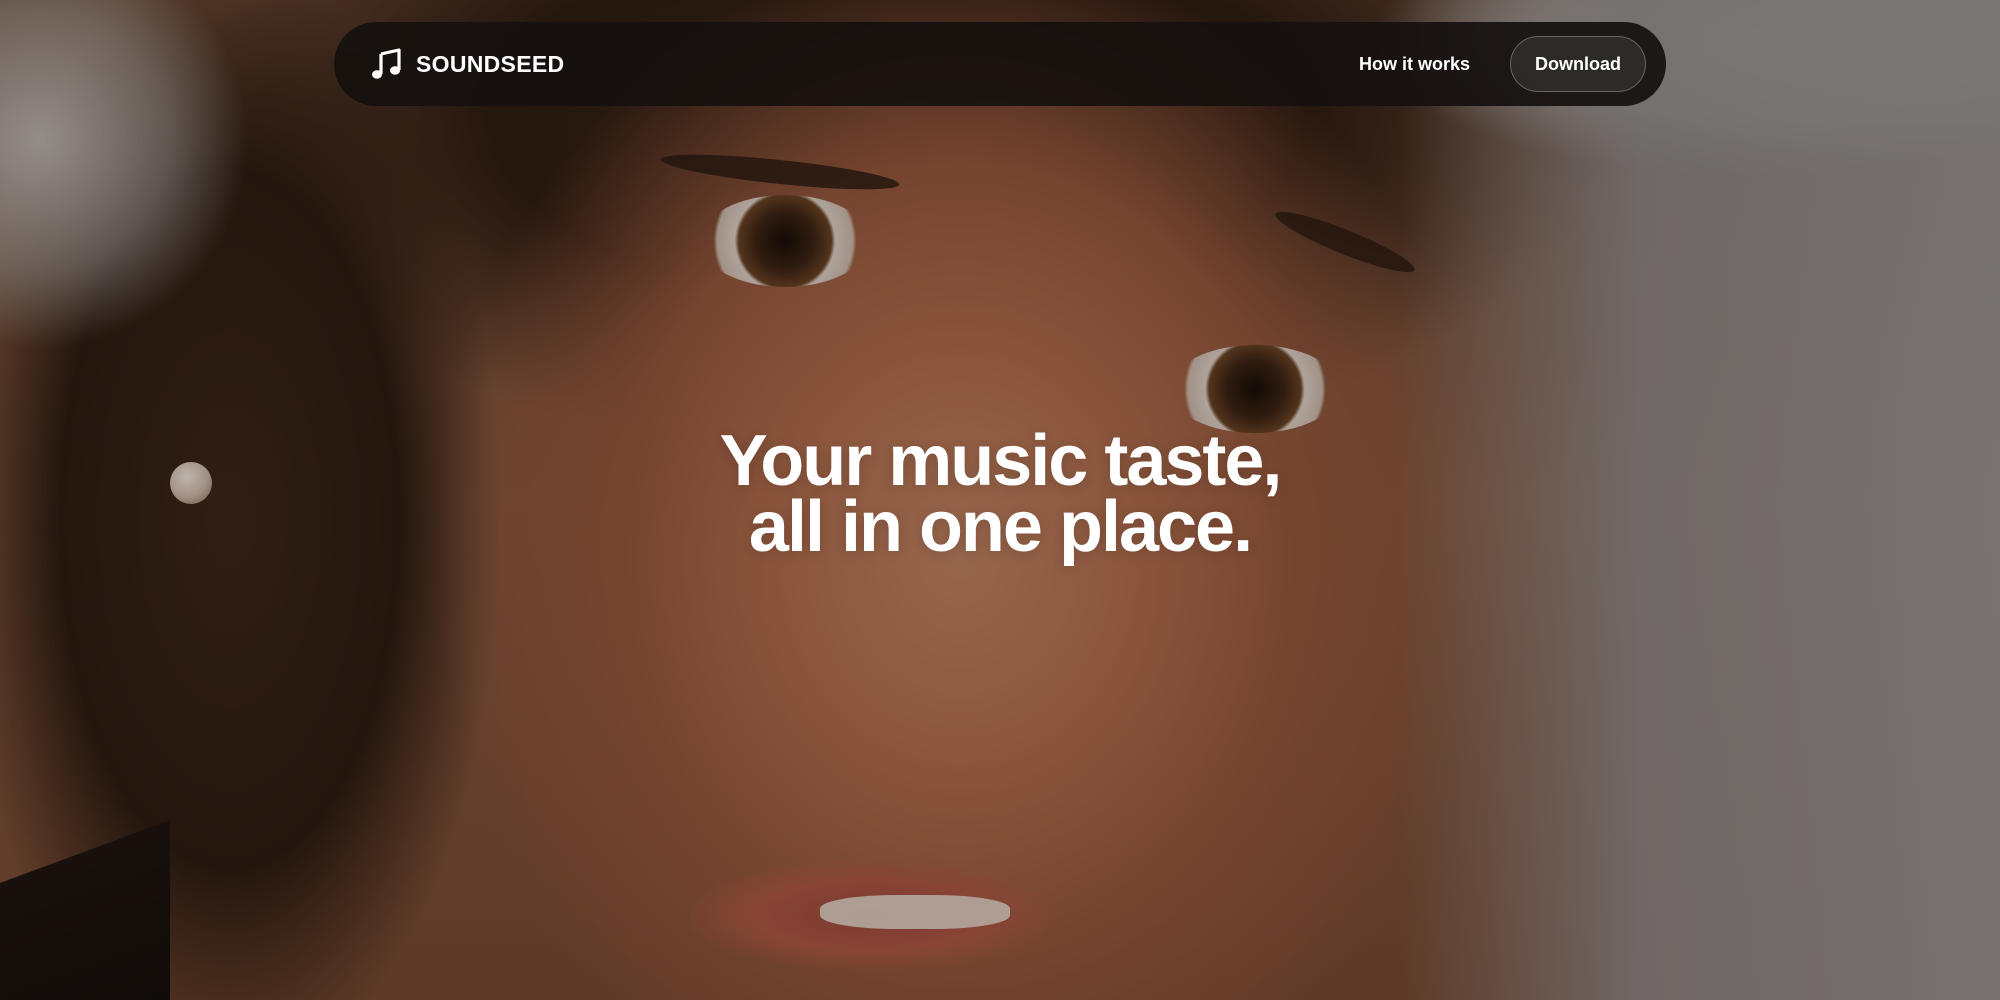 The image size is (2000, 1000). I want to click on nav-actions: How it works Download, so click(1502, 64).